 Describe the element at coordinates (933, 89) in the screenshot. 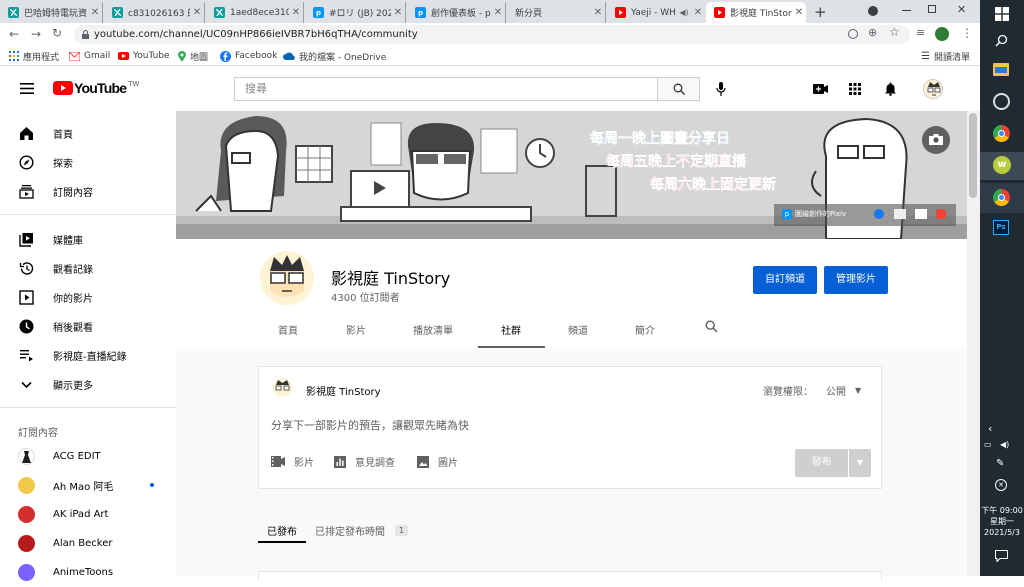

I see `account-avatar` at that location.